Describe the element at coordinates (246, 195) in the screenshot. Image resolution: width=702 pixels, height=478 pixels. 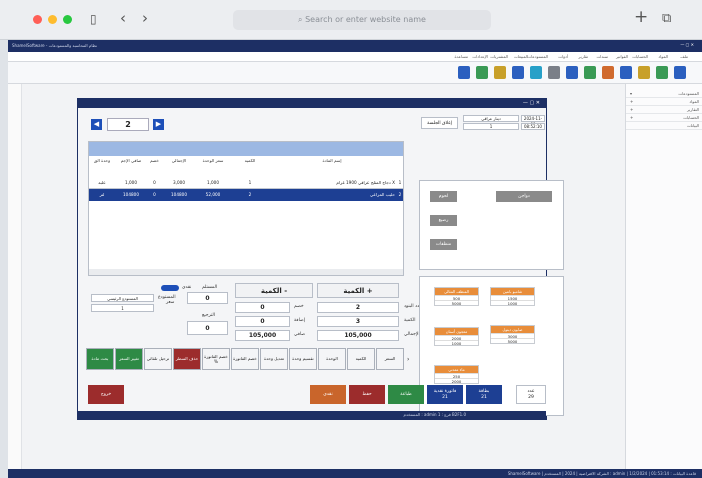
I see `table-row: لتر 104800 0 104800 52,000 2 حليب المراعي 2` at that location.